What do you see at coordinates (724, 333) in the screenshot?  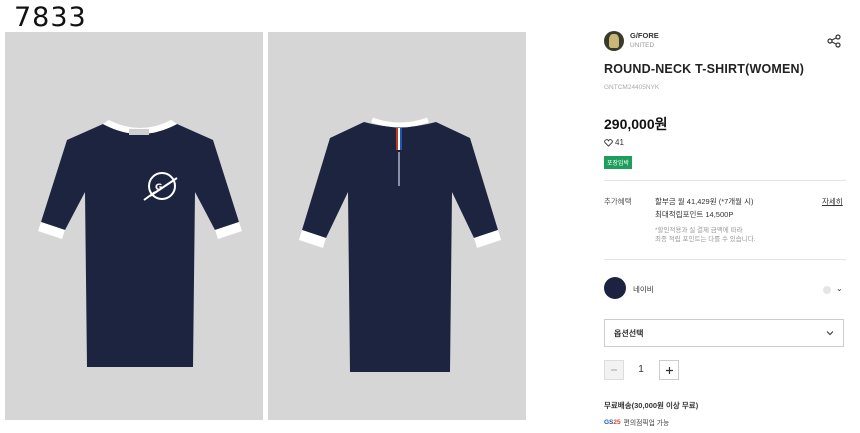 I see `option-select: 옵션선택` at bounding box center [724, 333].